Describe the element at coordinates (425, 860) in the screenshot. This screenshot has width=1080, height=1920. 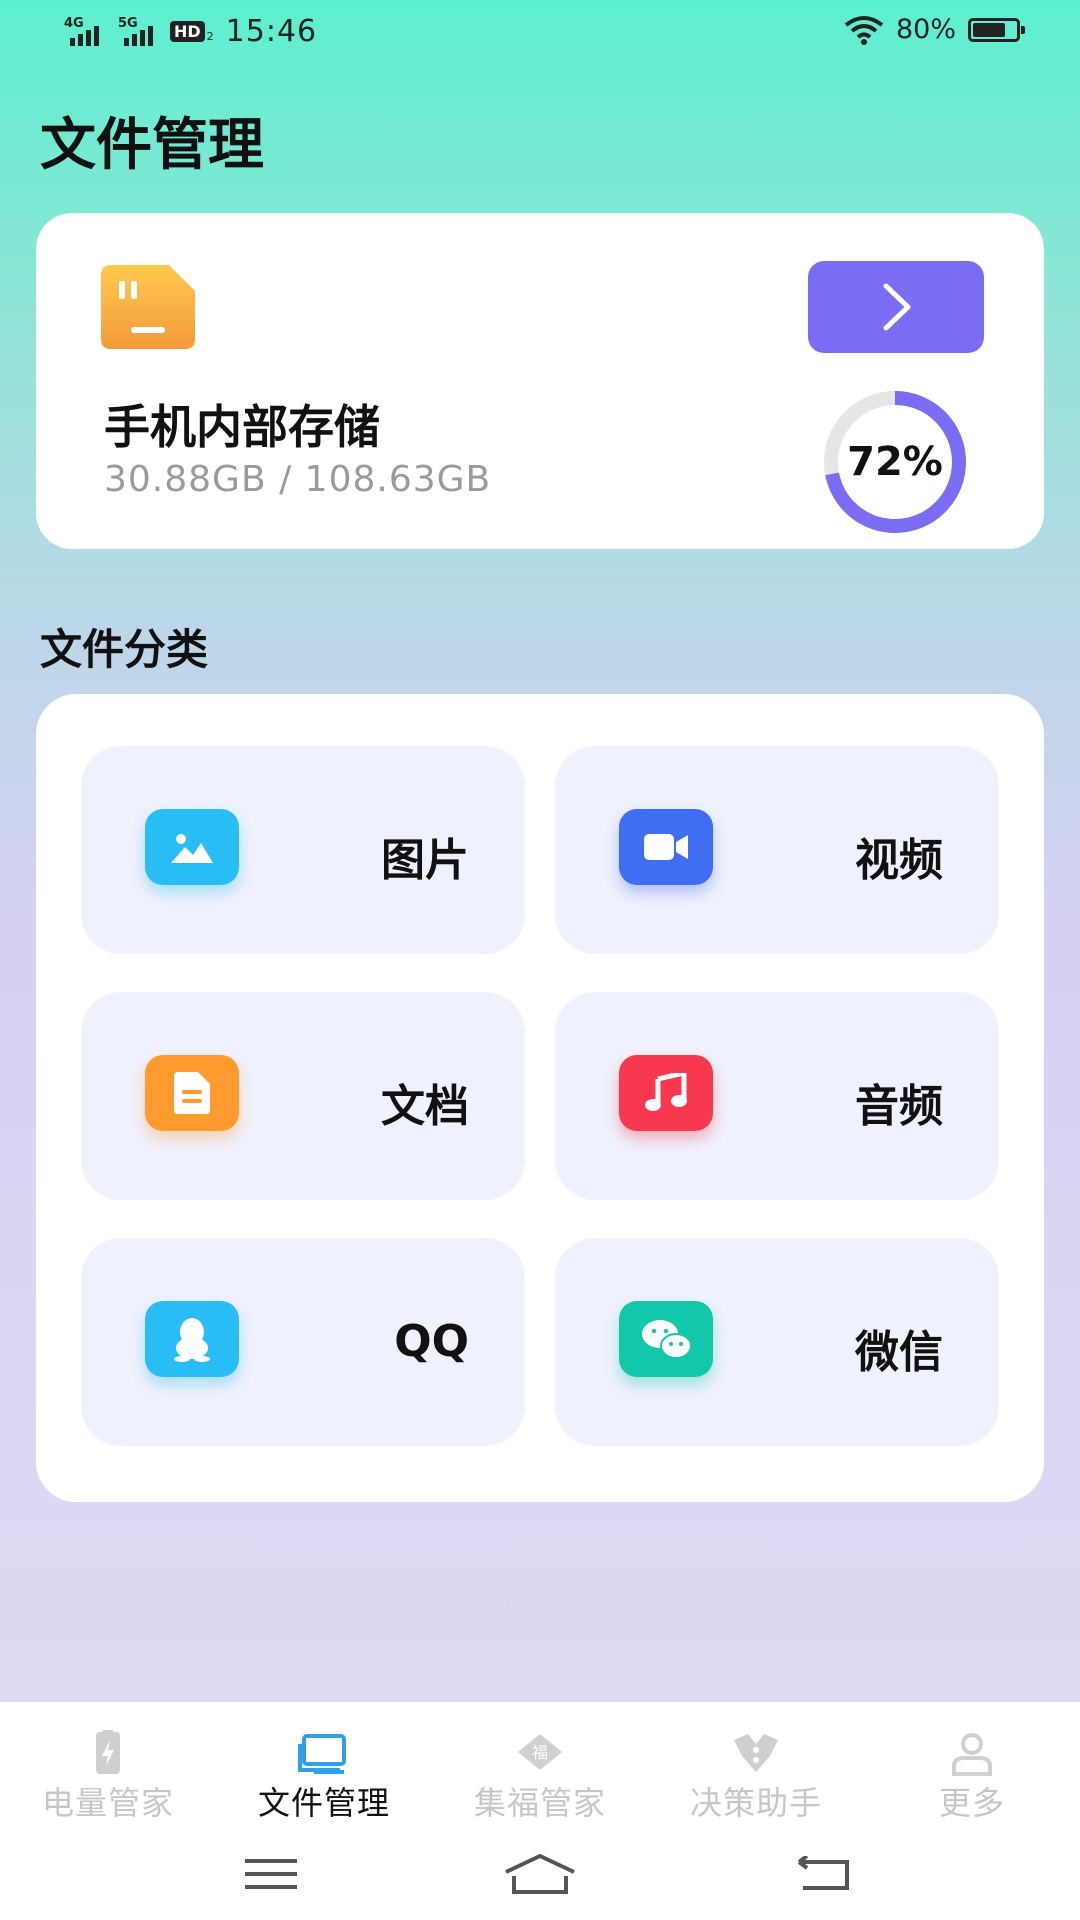
I see `category-label: 图片` at that location.